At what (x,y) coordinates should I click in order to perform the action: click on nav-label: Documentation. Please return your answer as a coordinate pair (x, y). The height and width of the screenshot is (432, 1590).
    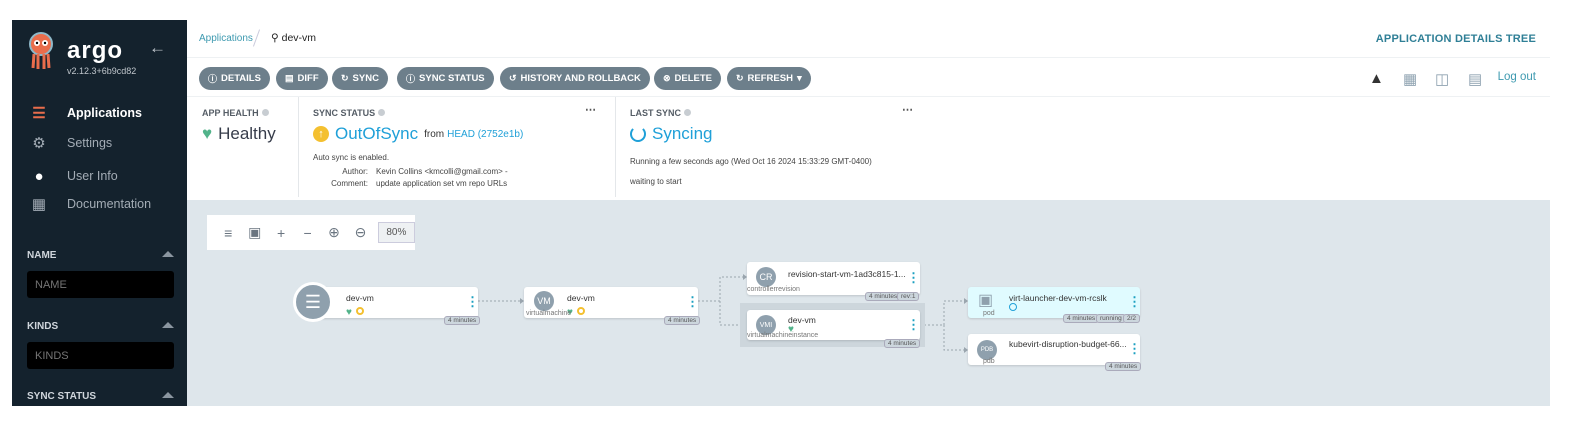
    Looking at the image, I should click on (109, 204).